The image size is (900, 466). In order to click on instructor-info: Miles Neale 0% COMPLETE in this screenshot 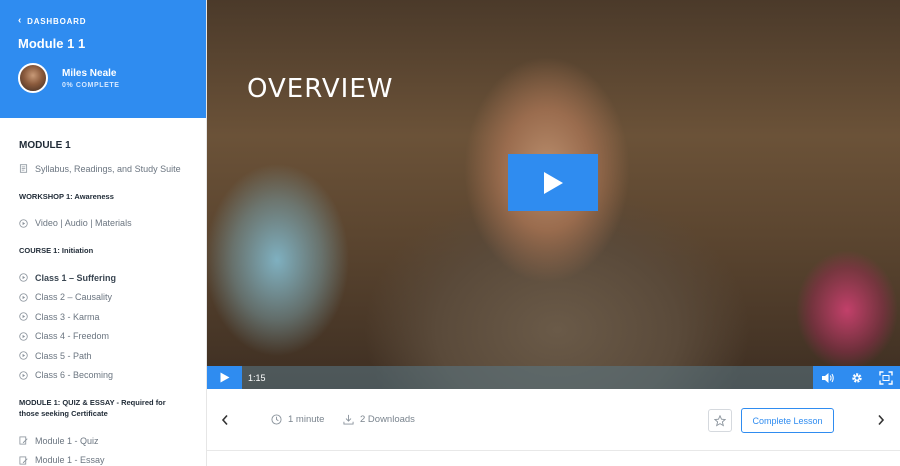, I will do `click(91, 78)`.